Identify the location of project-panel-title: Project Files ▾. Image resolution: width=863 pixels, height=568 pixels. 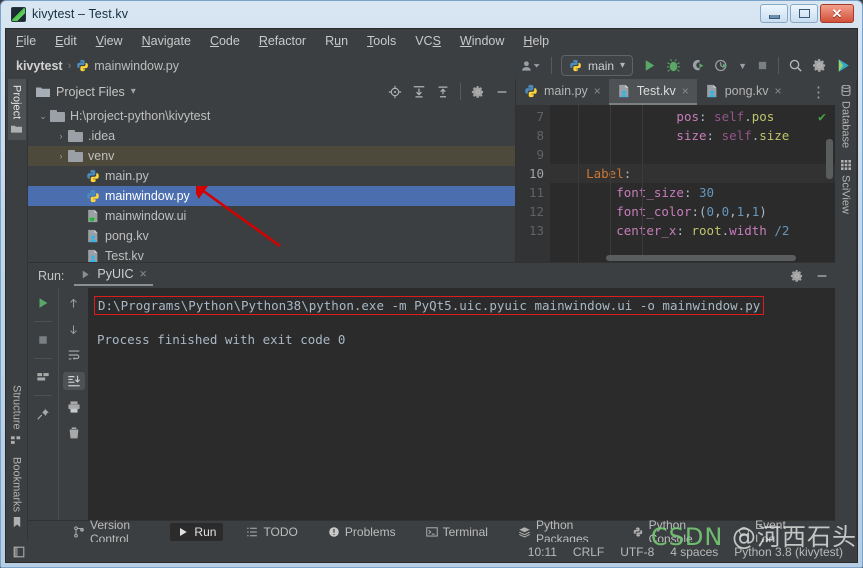
(86, 92).